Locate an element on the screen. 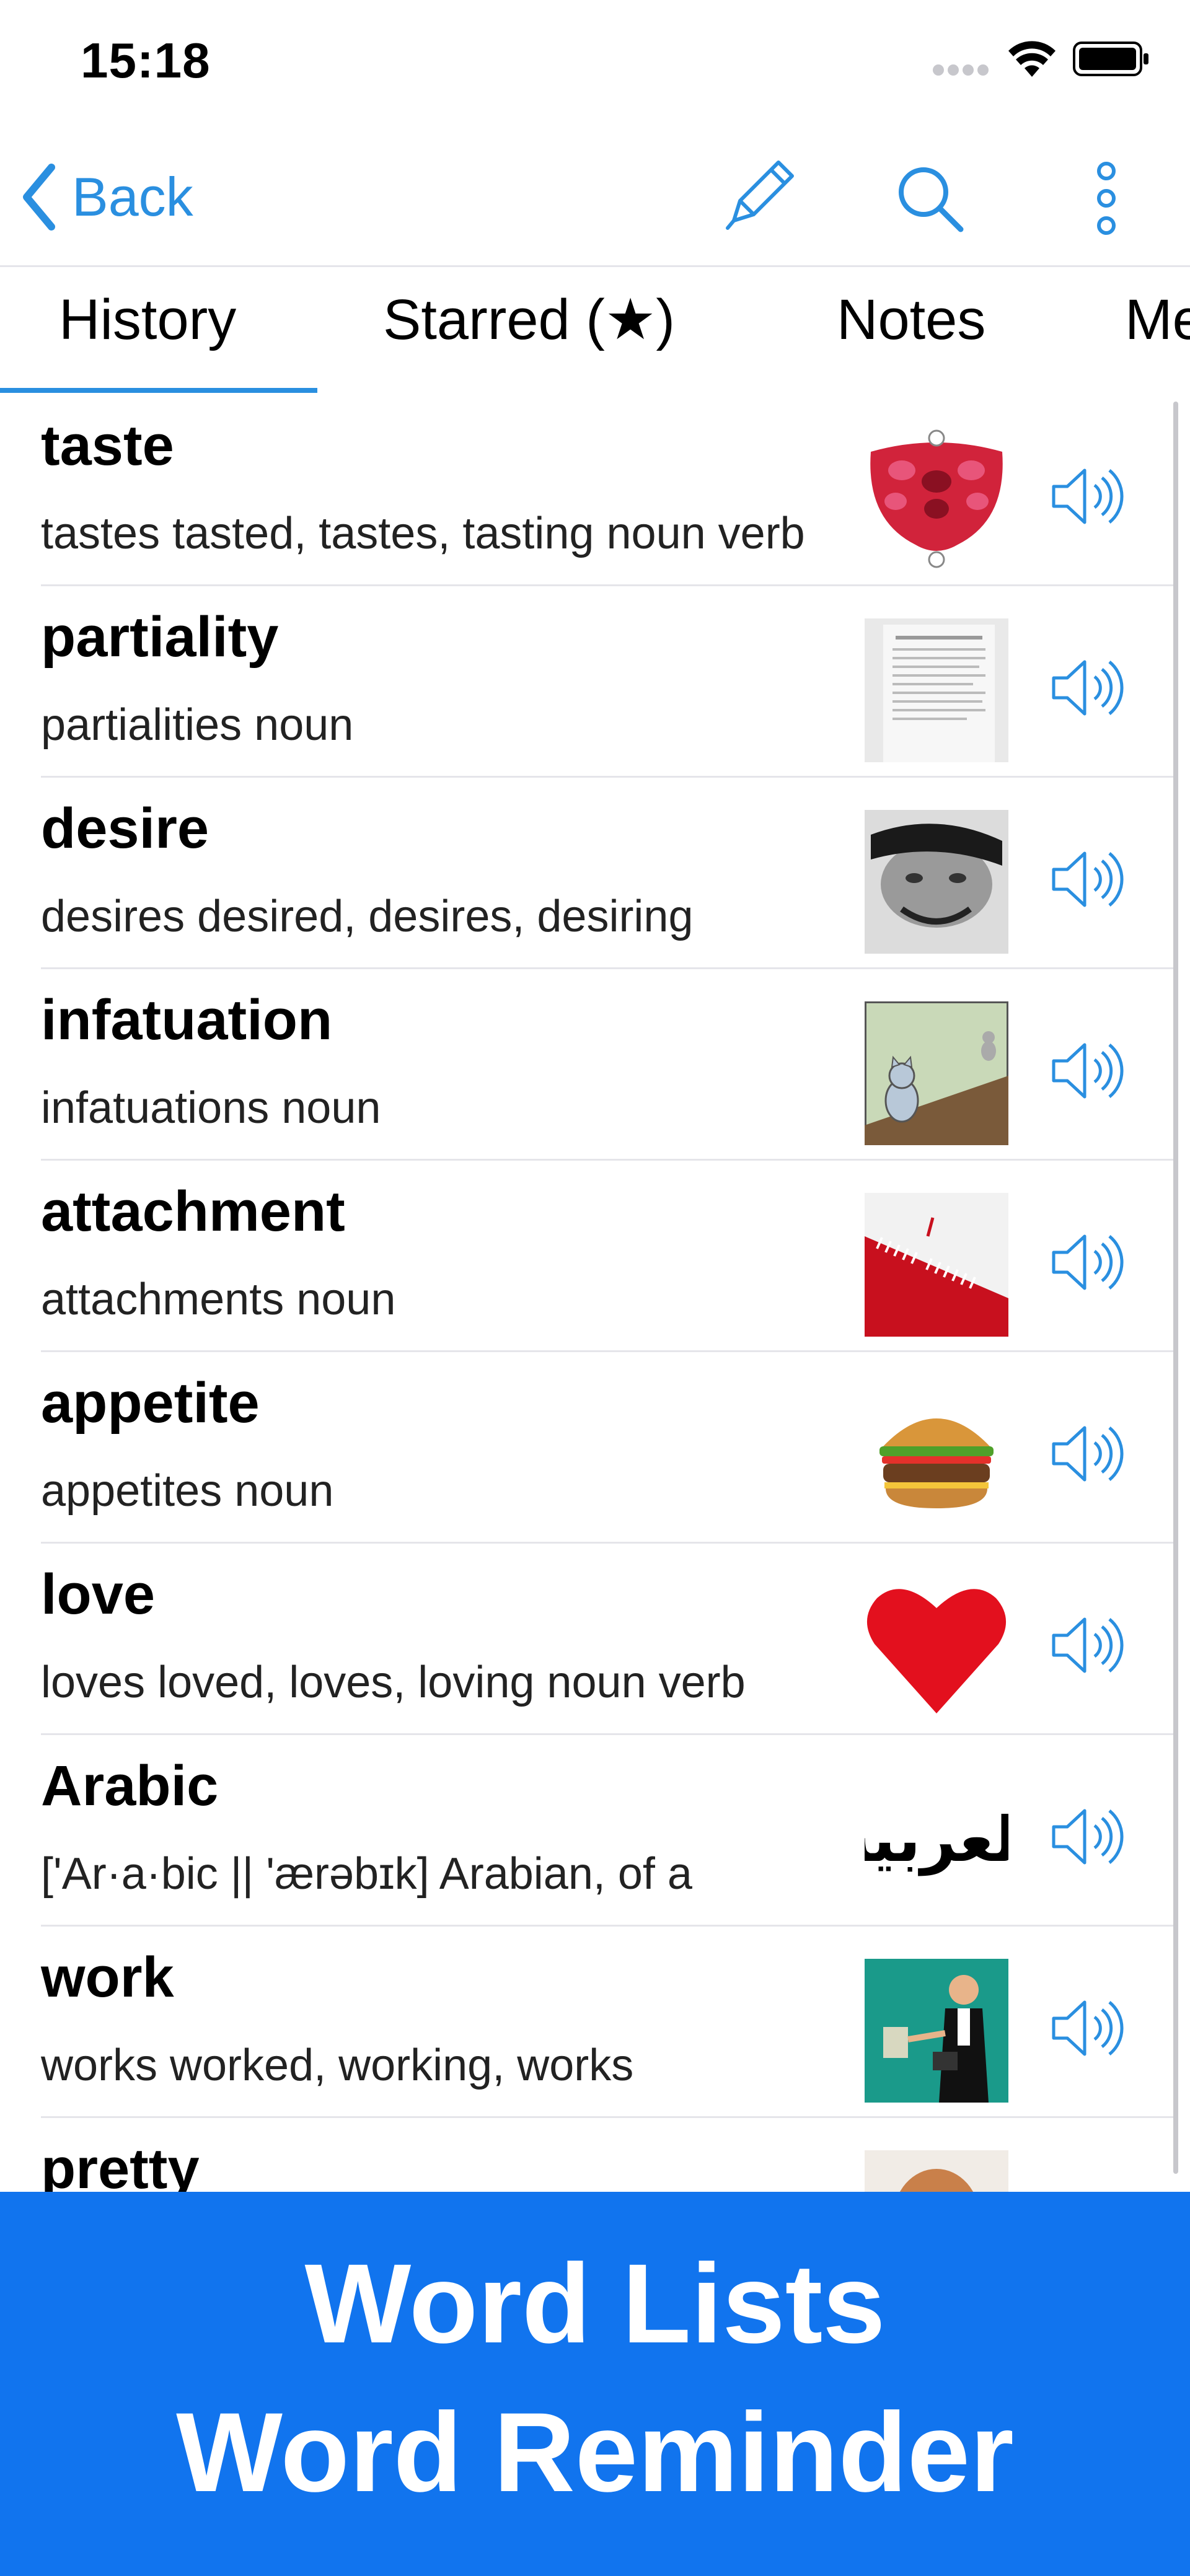  tab-history: History is located at coordinates (147, 329).